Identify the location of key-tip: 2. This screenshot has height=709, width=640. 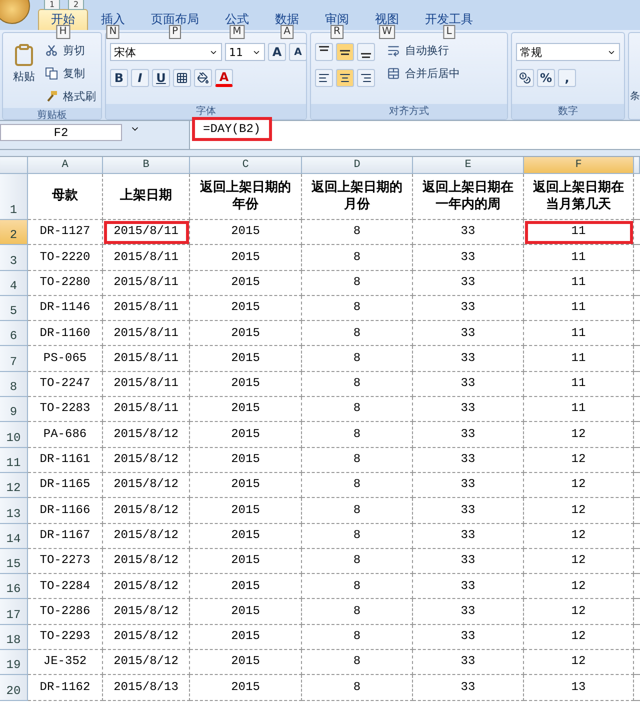
(76, 5).